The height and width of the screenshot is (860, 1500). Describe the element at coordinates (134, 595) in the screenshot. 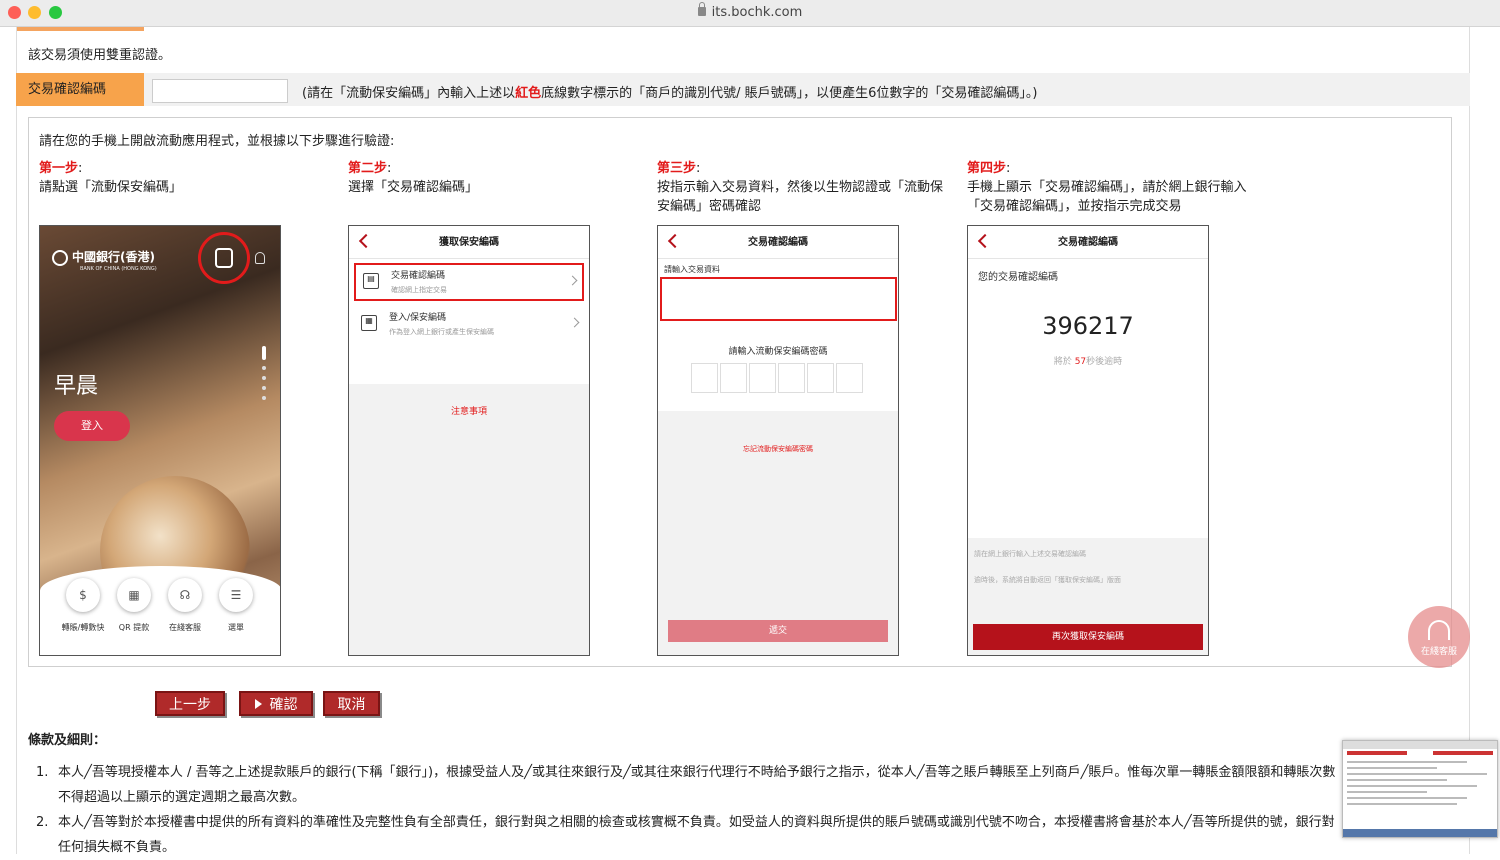

I see `qr-icon: ▦` at that location.